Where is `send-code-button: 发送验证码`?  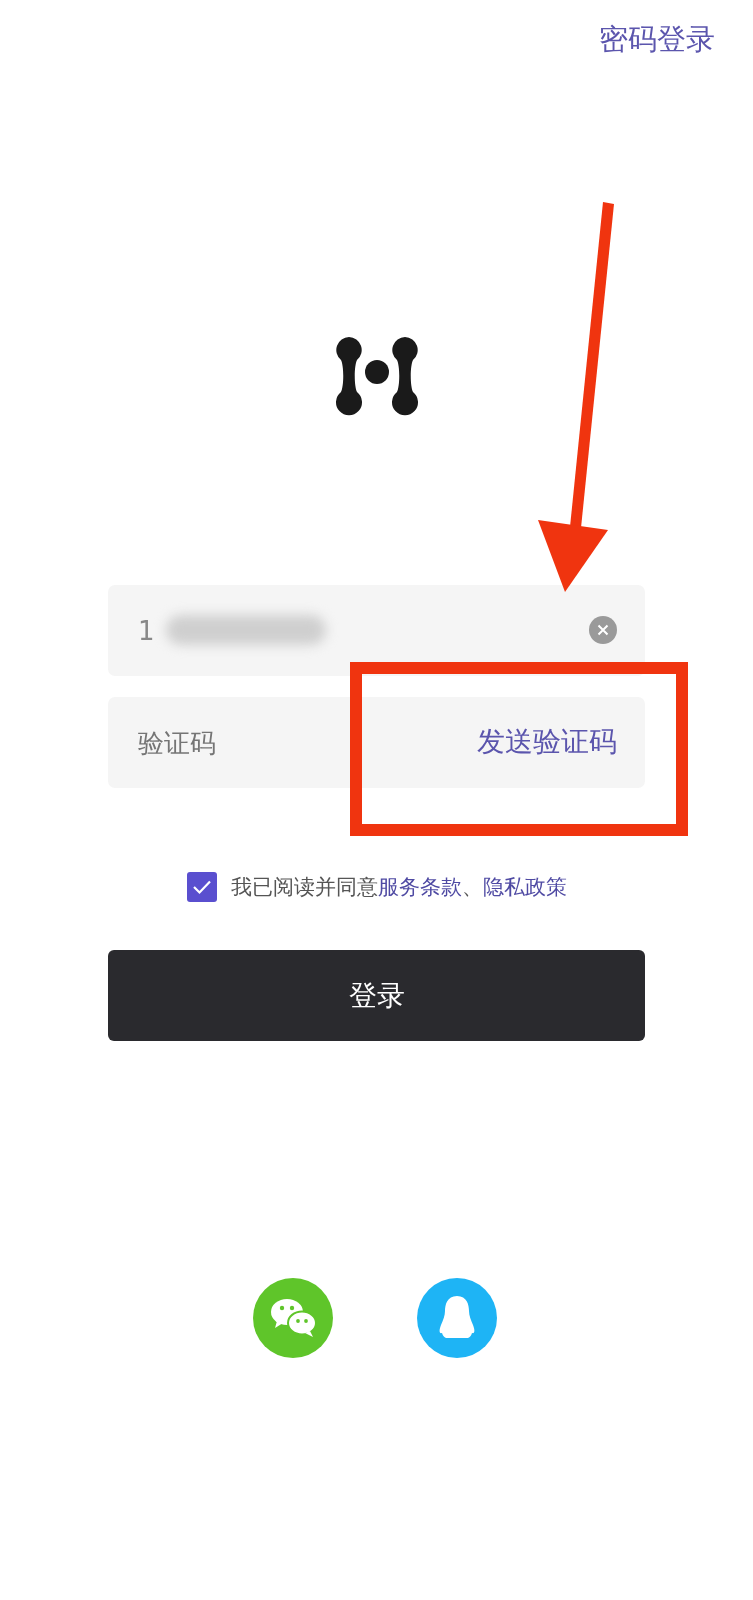
send-code-button: 发送验证码 is located at coordinates (547, 742).